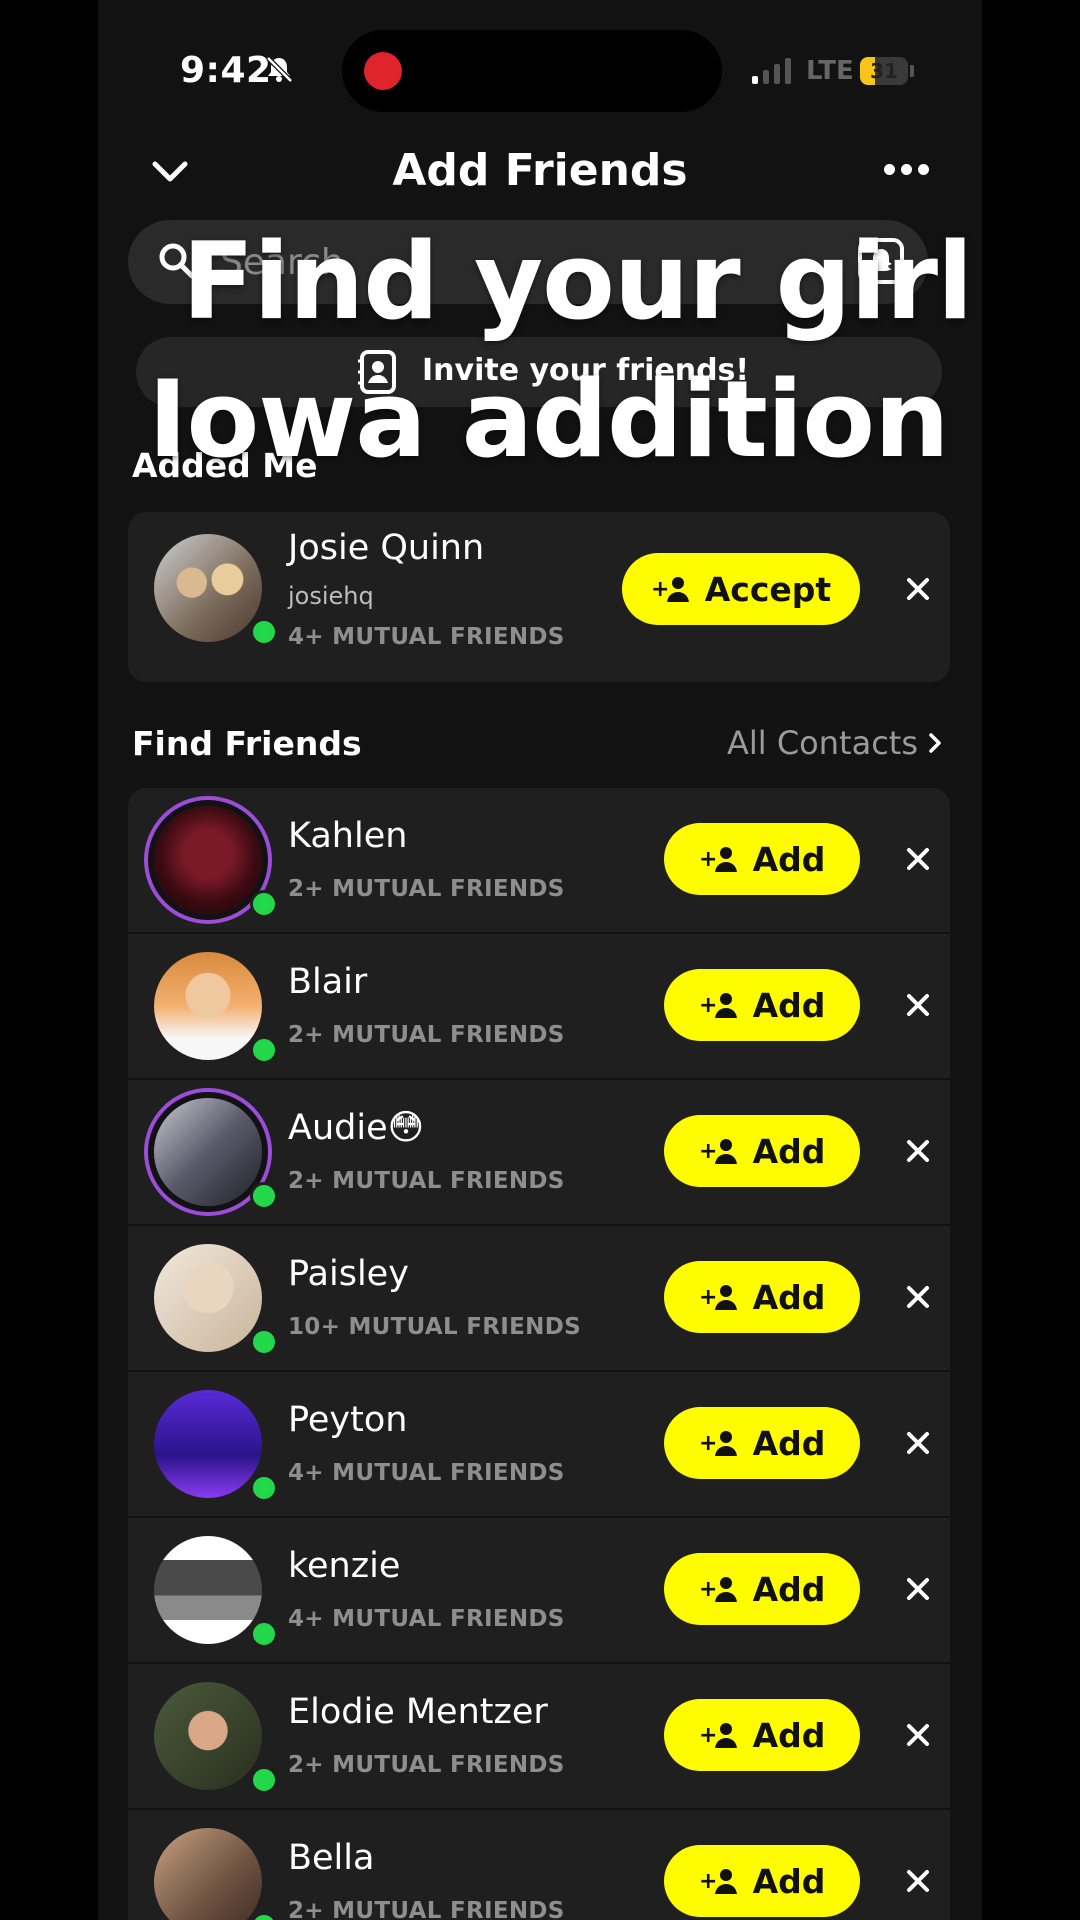  What do you see at coordinates (935, 743) in the screenshot?
I see `chevron-right-icon` at bounding box center [935, 743].